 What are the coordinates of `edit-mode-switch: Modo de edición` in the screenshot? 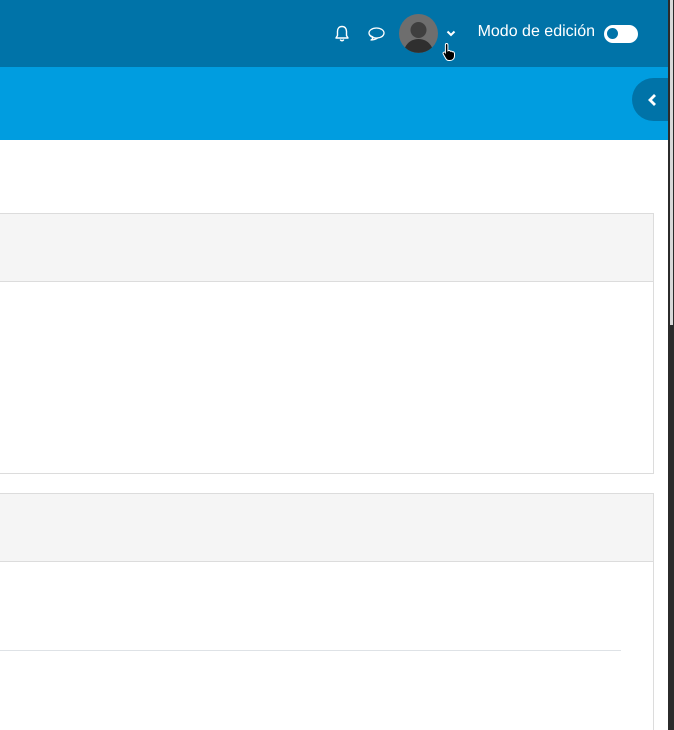 It's located at (558, 32).